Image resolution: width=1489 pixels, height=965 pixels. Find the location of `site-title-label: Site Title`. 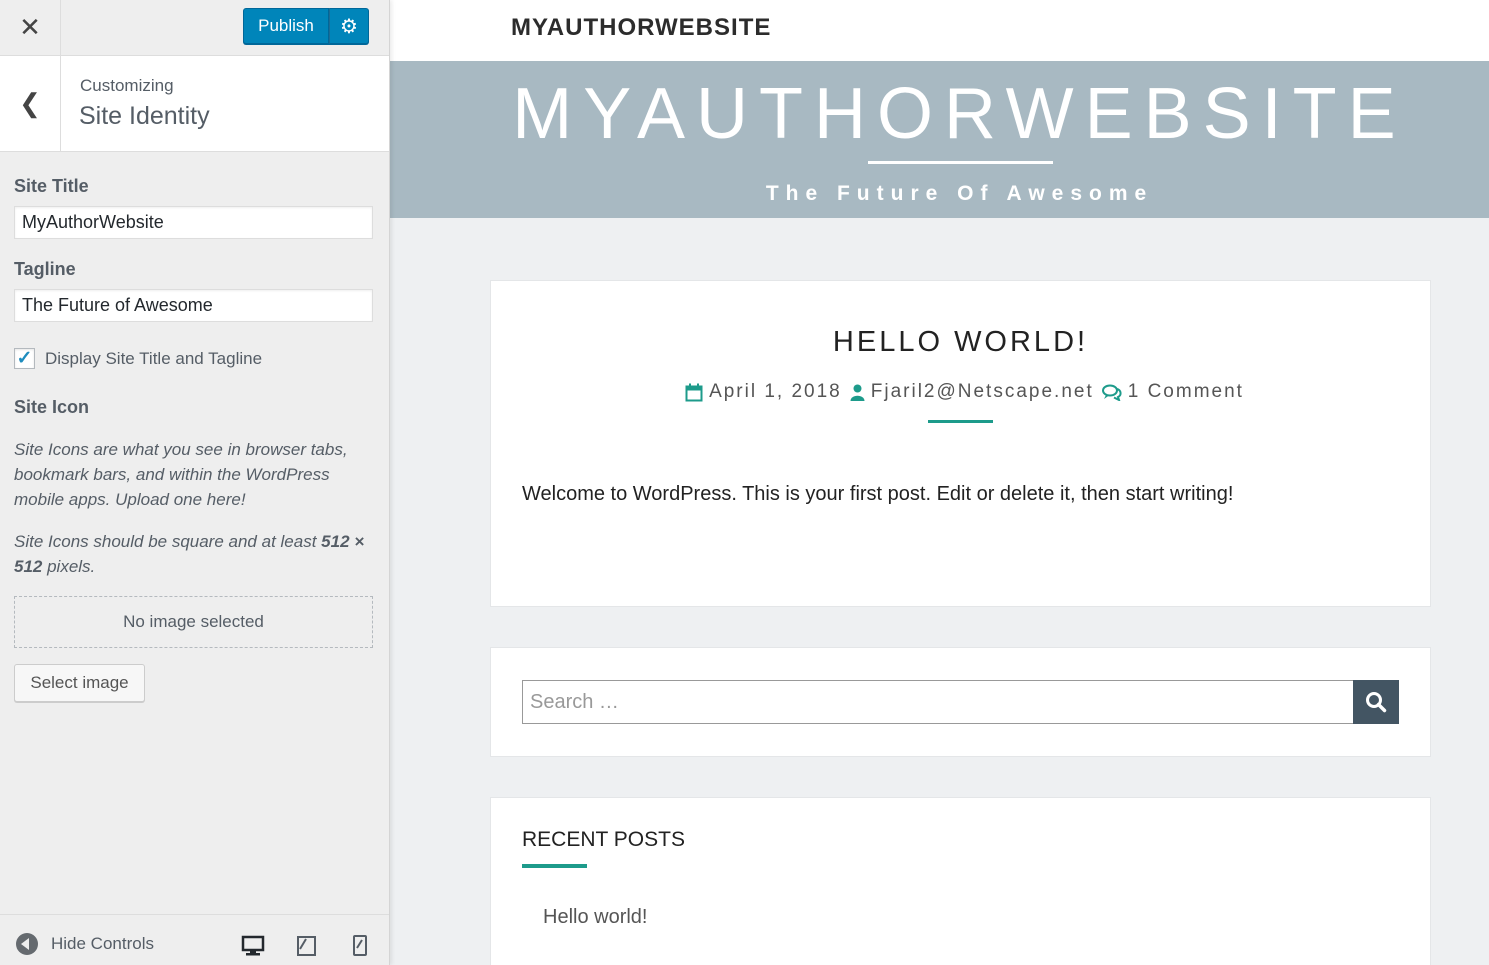

site-title-label: Site Title is located at coordinates (51, 186).